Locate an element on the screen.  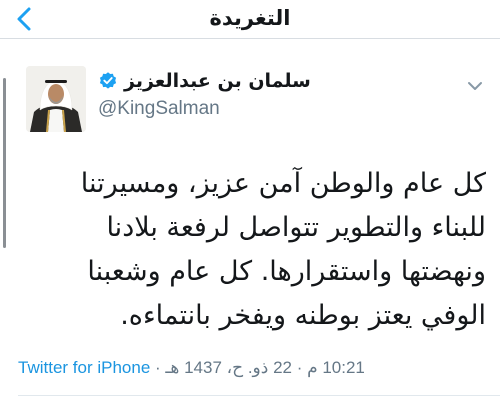
author-names: سلمان بن عبدالعزيز @KingSalman is located at coordinates (228, 94).